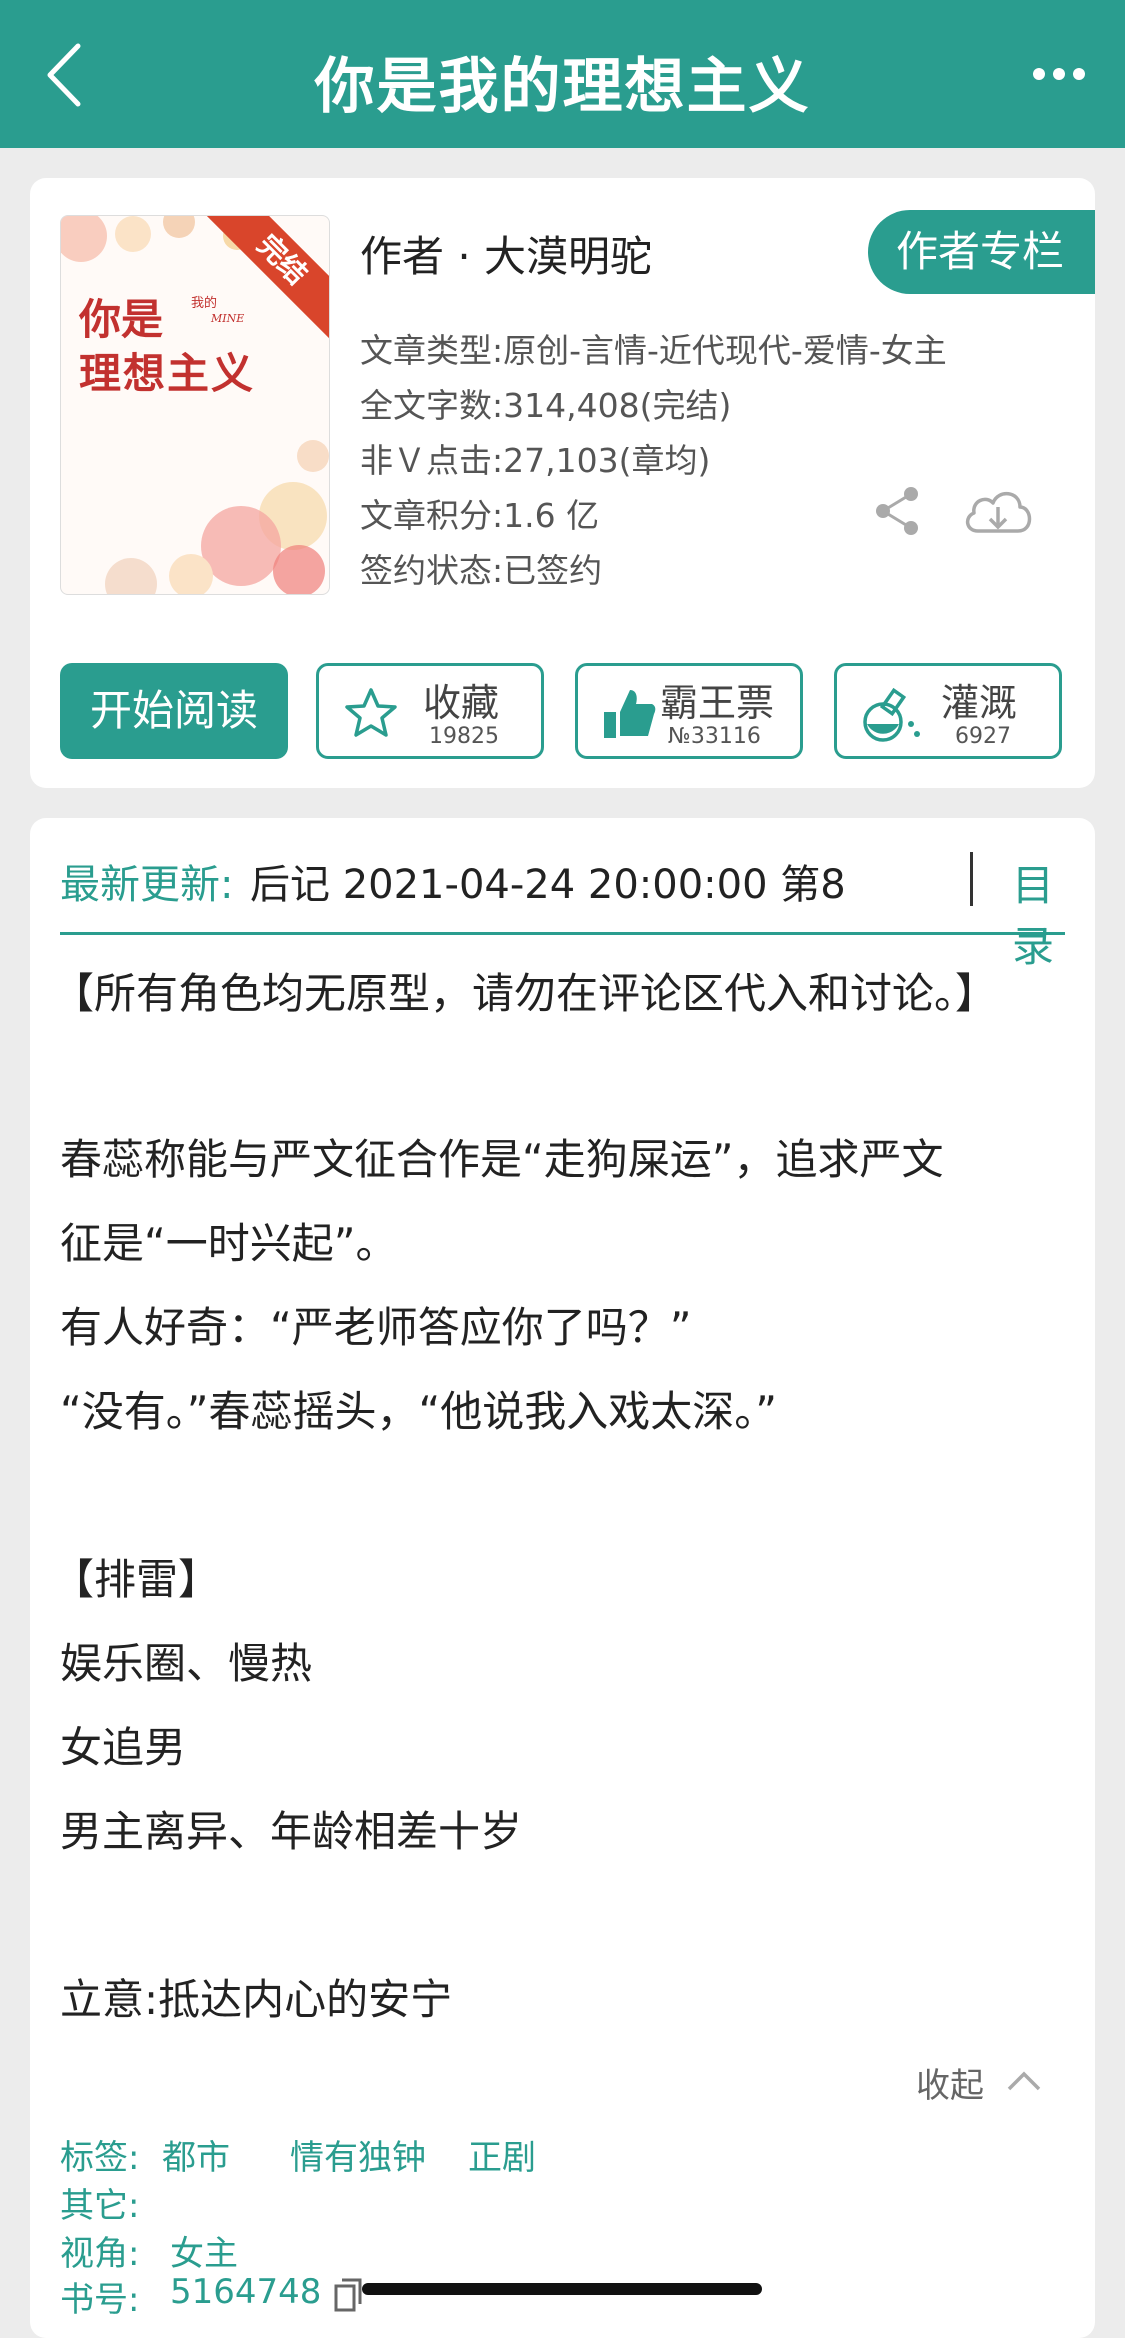 The height and width of the screenshot is (2338, 1125). I want to click on watering-flask-icon, so click(891, 714).